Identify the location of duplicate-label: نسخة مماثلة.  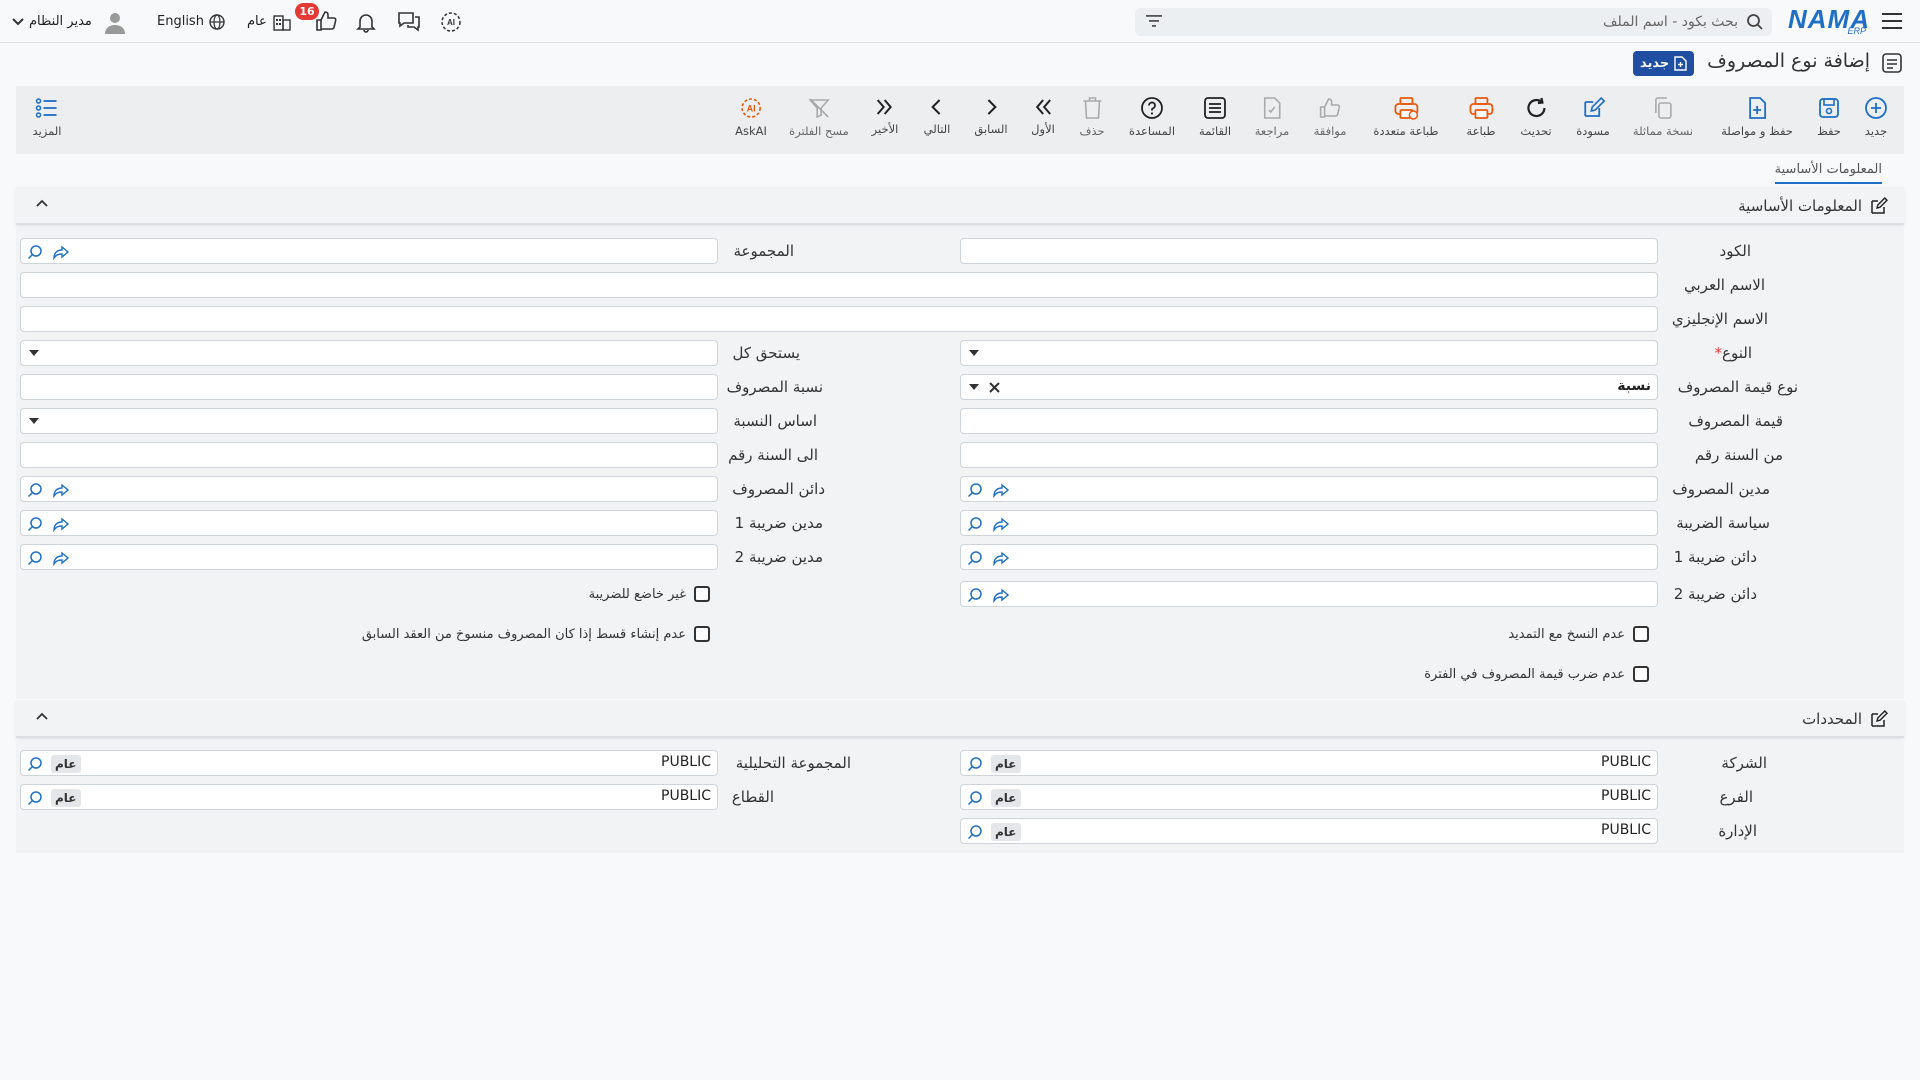
(1663, 131).